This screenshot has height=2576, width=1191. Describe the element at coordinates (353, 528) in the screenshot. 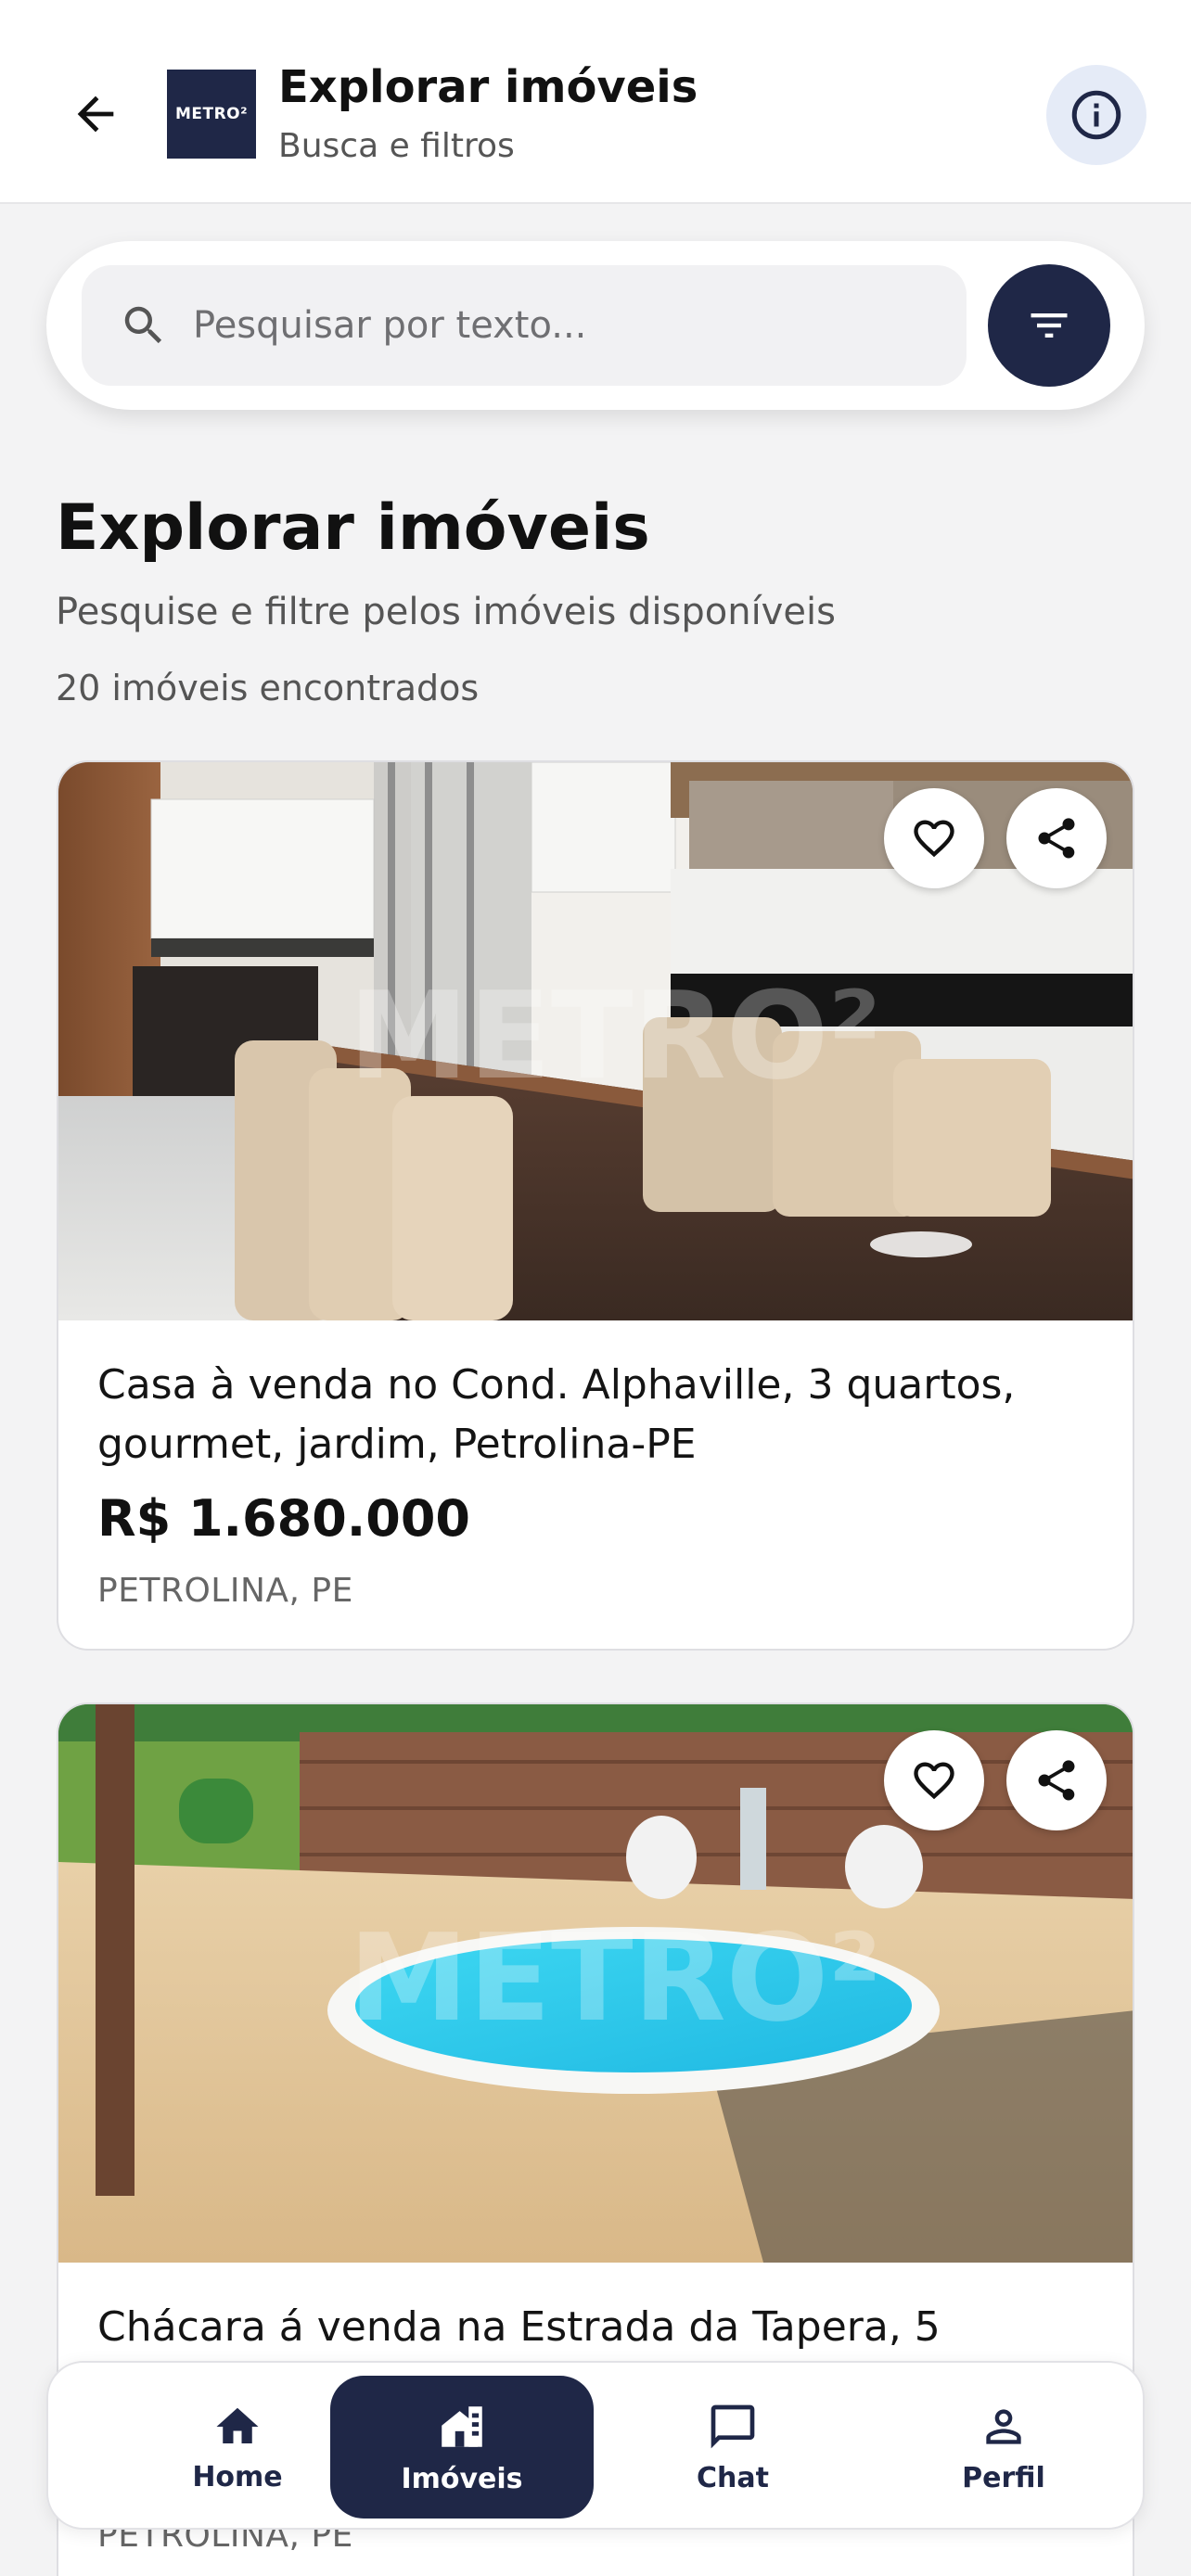

I see `page-title: Explorar imóveis` at that location.